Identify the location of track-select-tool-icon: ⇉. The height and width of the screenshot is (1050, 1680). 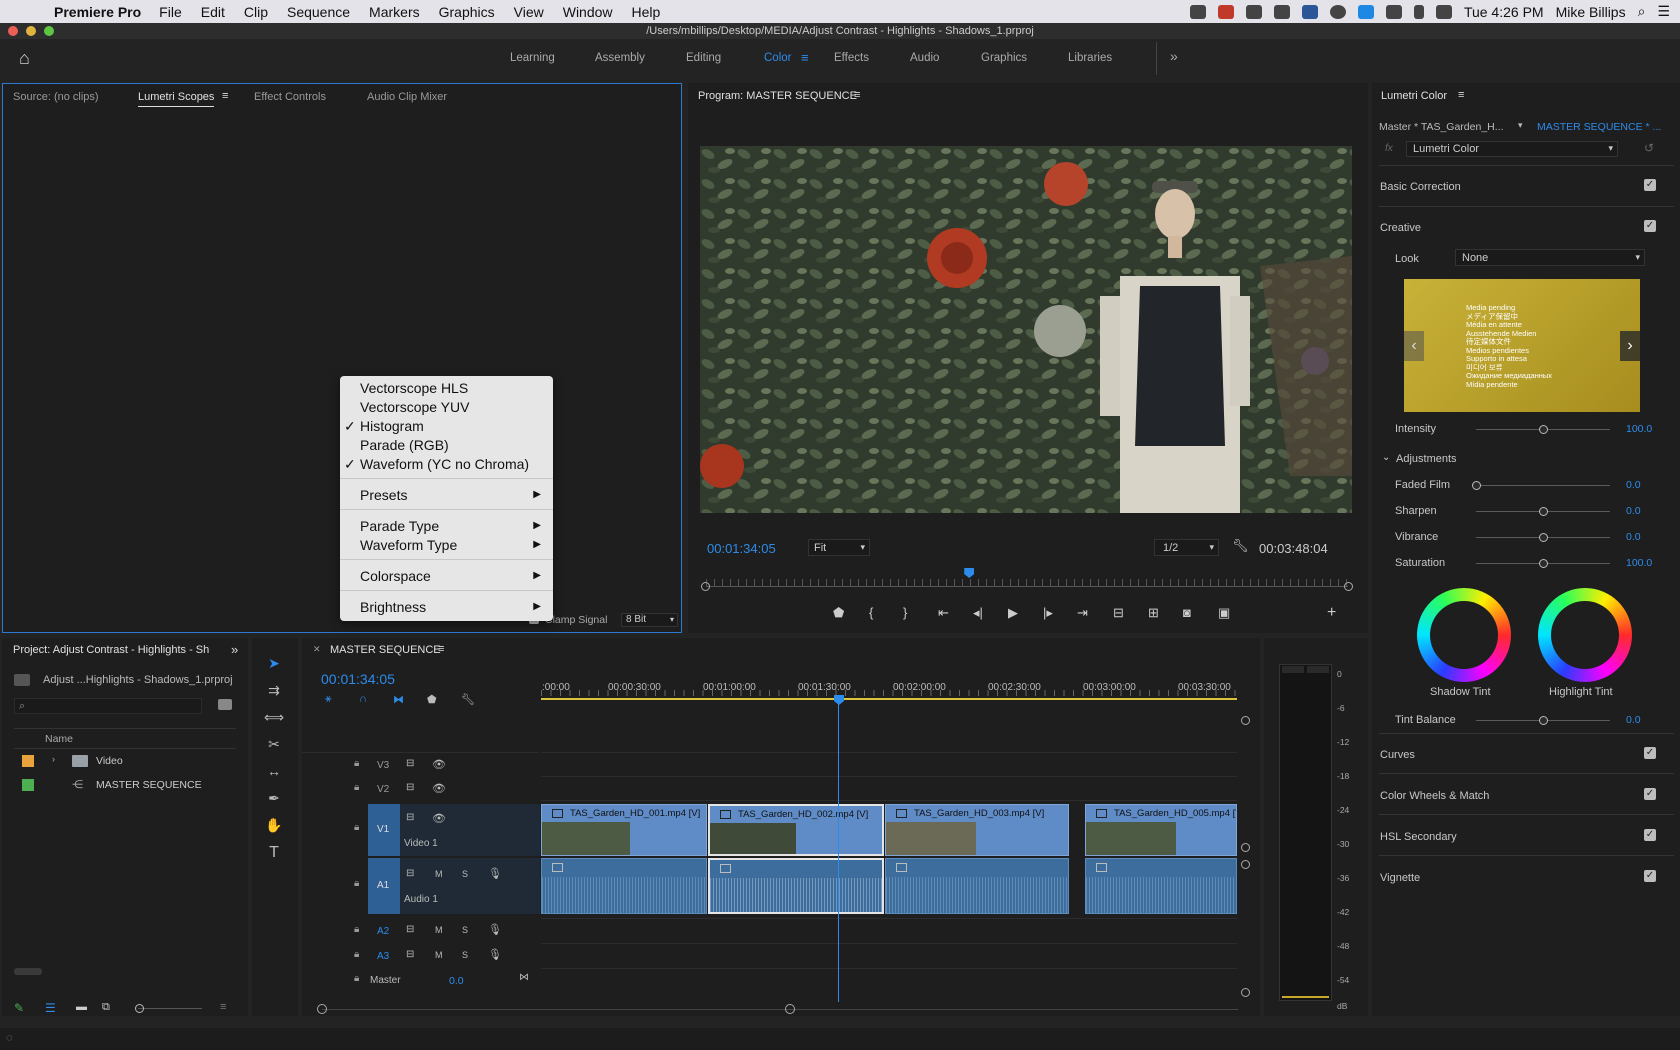
(274, 692).